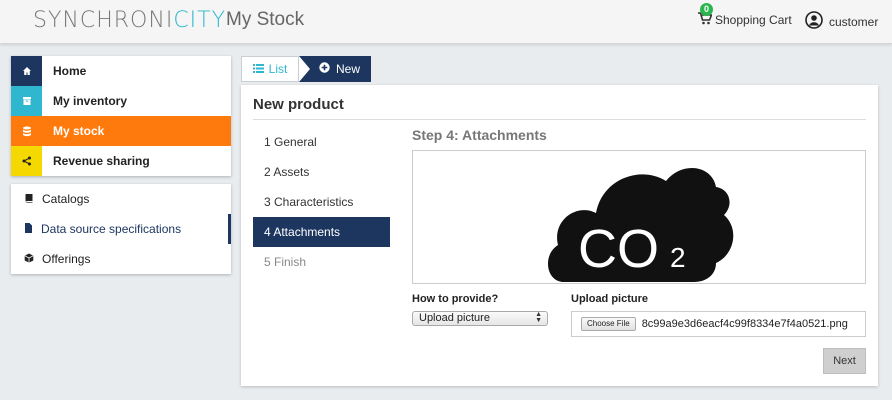 This screenshot has width=892, height=400. Describe the element at coordinates (258, 69) in the screenshot. I see `list-icon` at that location.